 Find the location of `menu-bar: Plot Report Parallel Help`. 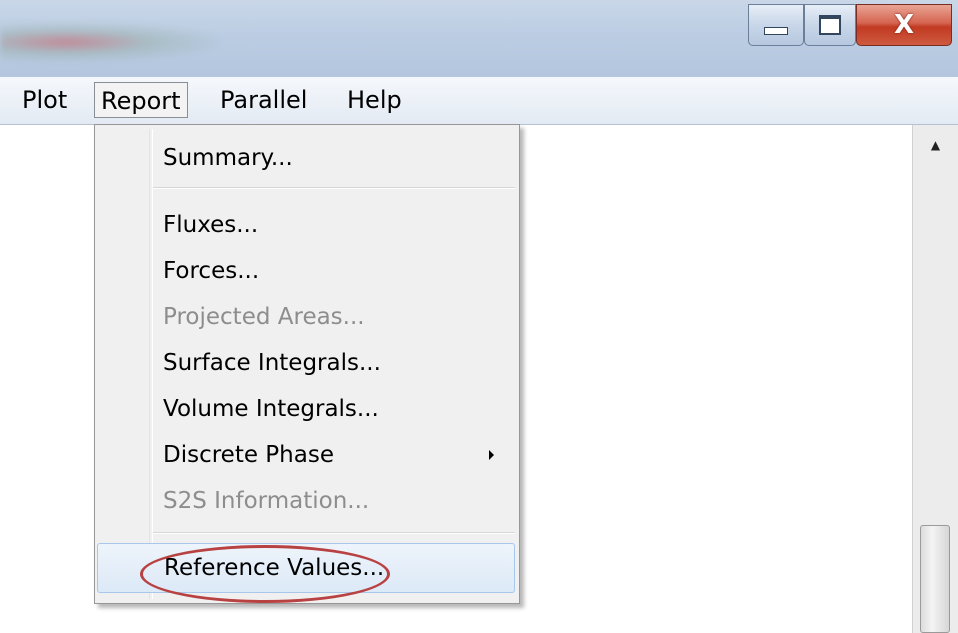

menu-bar: Plot Report Parallel Help is located at coordinates (479, 101).